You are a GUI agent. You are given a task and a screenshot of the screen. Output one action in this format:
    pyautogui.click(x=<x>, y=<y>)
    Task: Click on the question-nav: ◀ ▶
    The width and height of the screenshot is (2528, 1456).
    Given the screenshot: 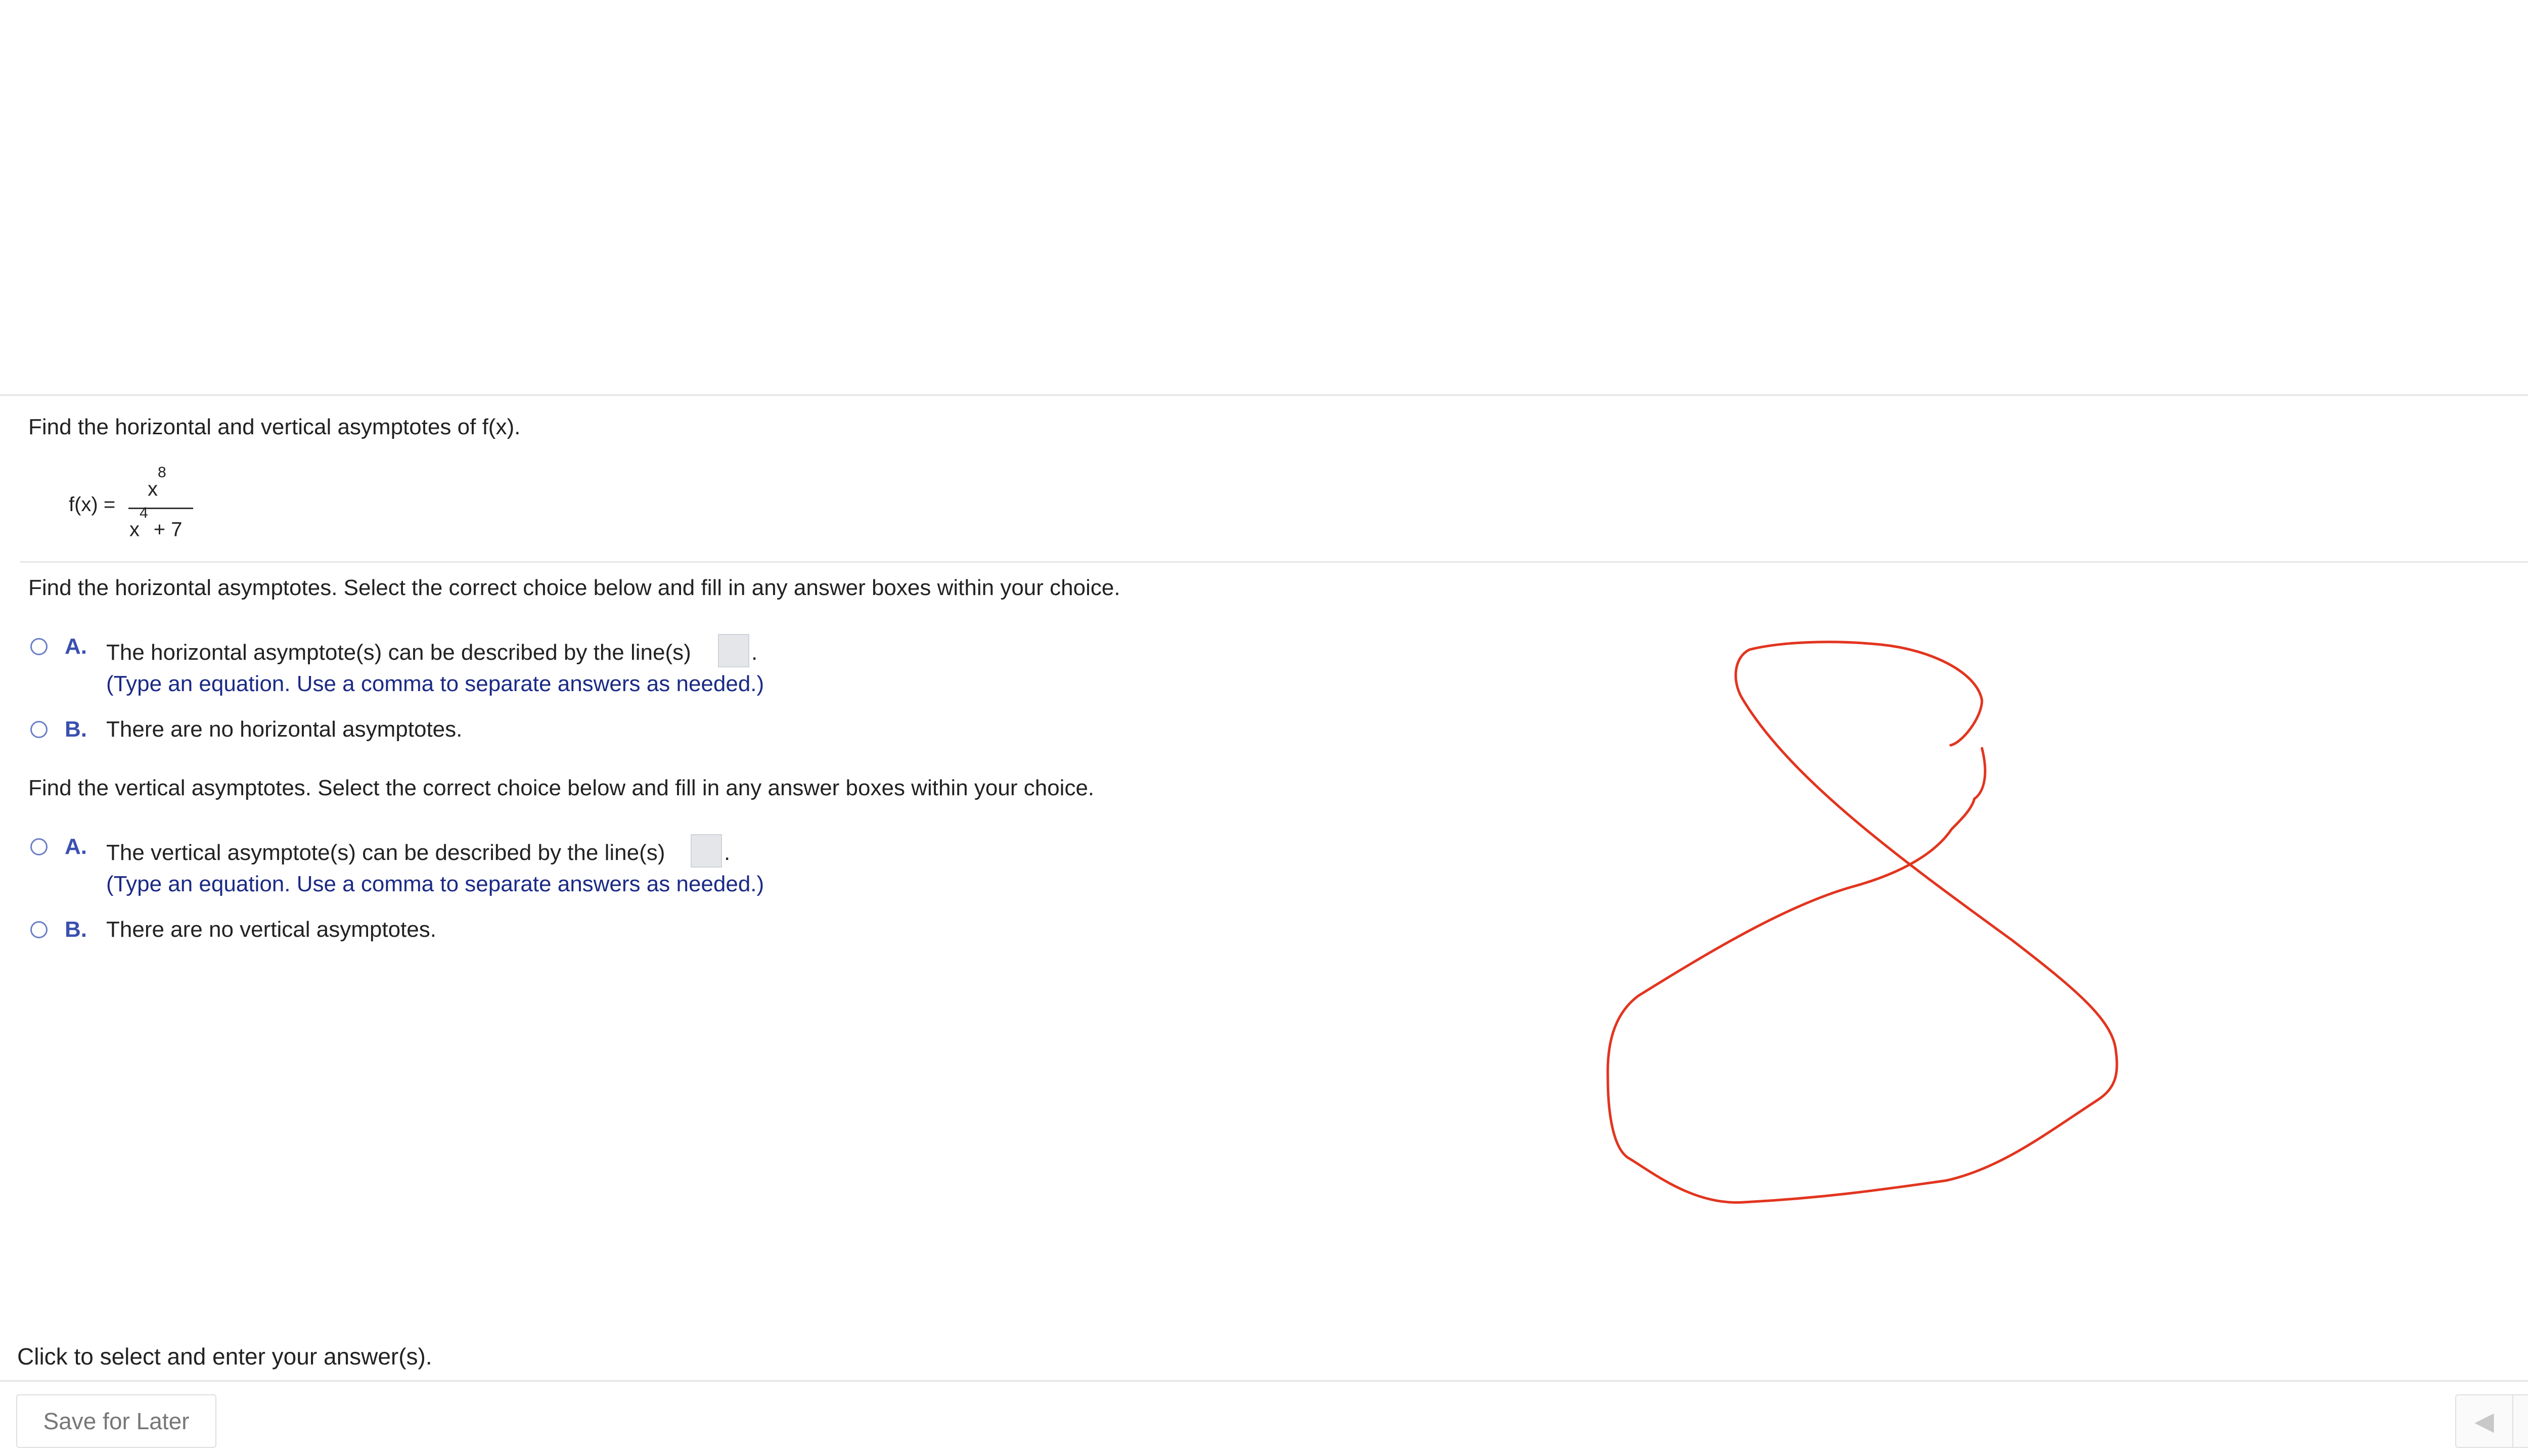 What is the action you would take?
    pyautogui.click(x=2492, y=1421)
    